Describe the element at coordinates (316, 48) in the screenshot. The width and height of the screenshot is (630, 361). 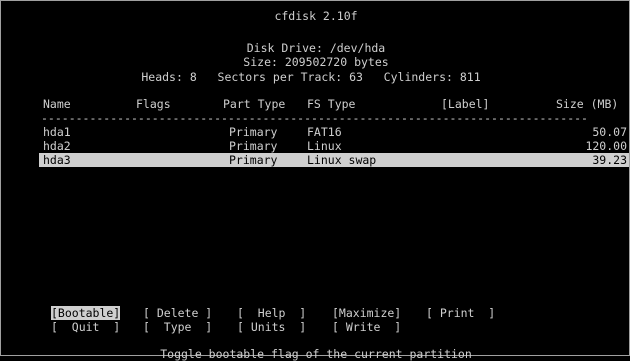
I see `disk-drive-line: Disk Drive: /dev/hda` at that location.